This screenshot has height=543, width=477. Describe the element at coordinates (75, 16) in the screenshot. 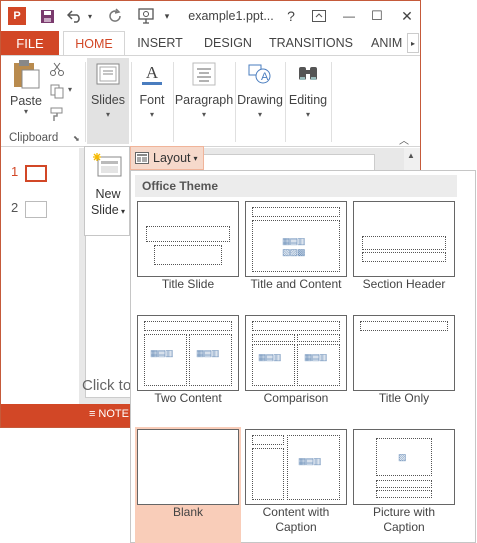

I see `undo-icon` at that location.